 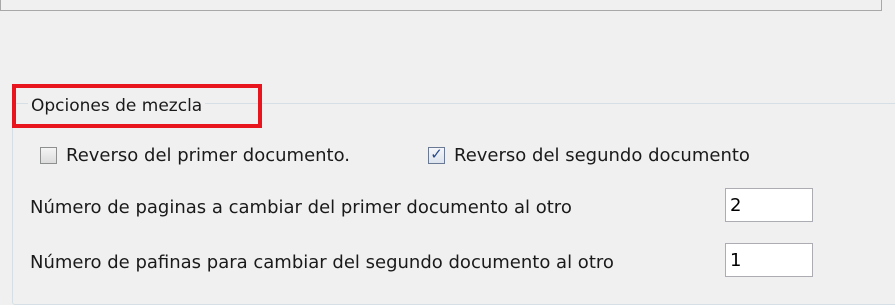 What do you see at coordinates (769, 205) in the screenshot?
I see `pages-first-doc-input` at bounding box center [769, 205].